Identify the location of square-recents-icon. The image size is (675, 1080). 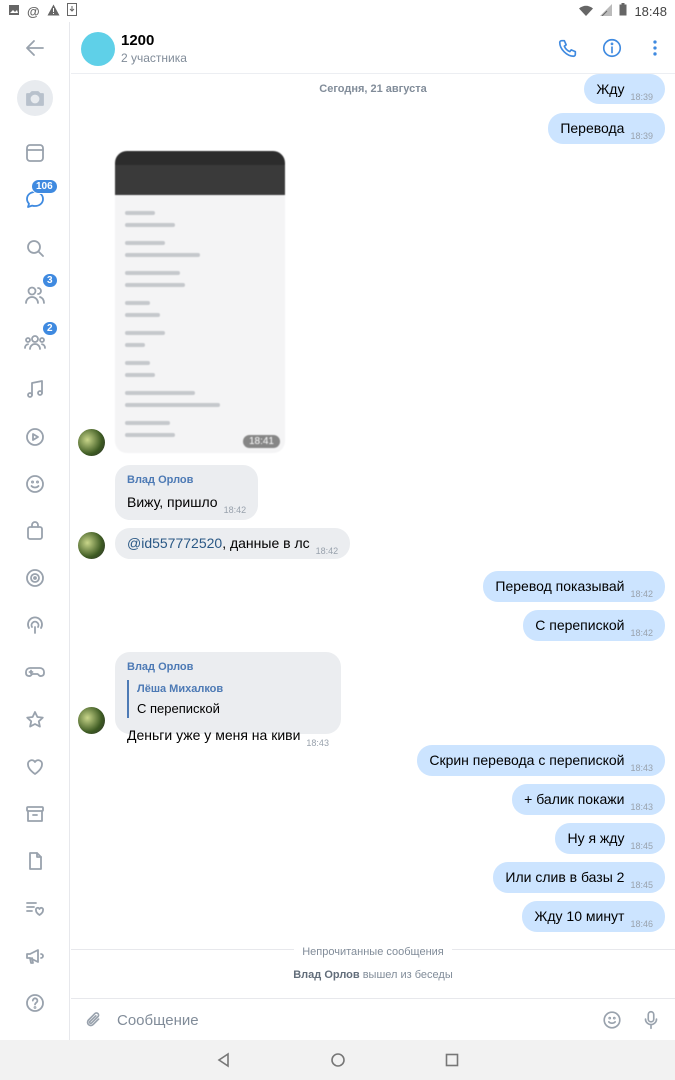
(451, 1060).